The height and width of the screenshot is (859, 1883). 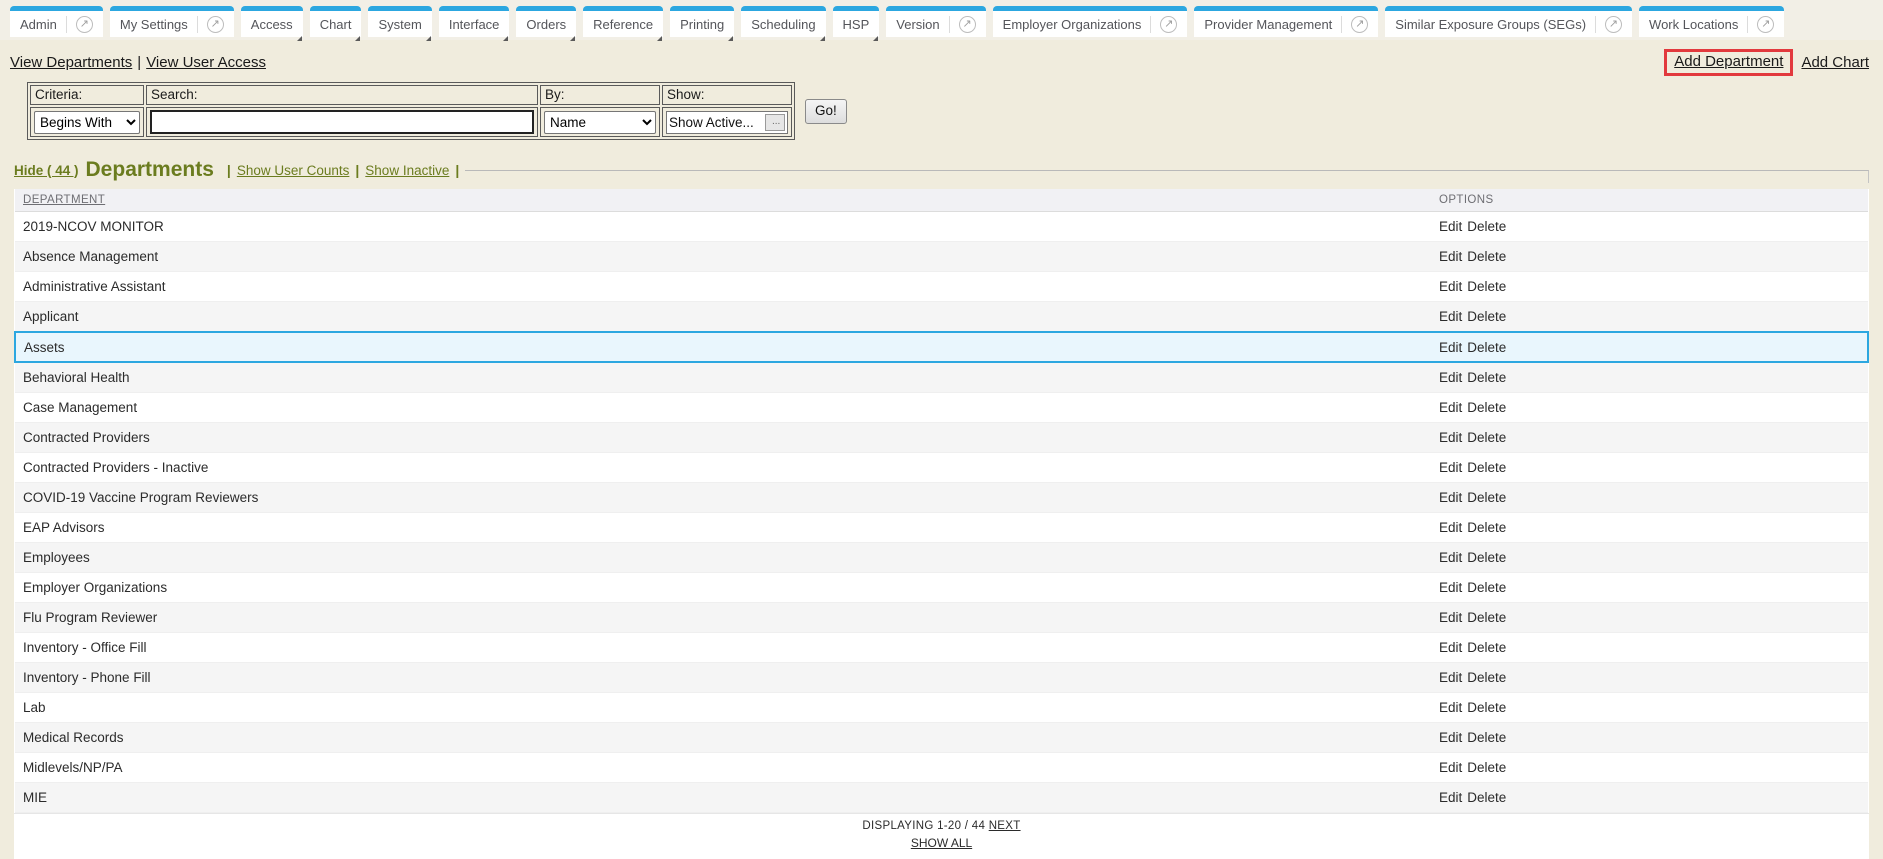 What do you see at coordinates (1835, 62) in the screenshot?
I see `add-chart-link: Add Chart` at bounding box center [1835, 62].